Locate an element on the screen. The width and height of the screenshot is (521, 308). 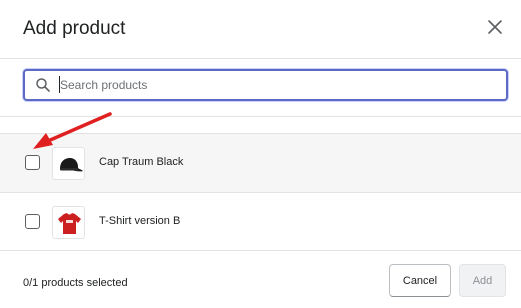
search-icon is located at coordinates (43, 85).